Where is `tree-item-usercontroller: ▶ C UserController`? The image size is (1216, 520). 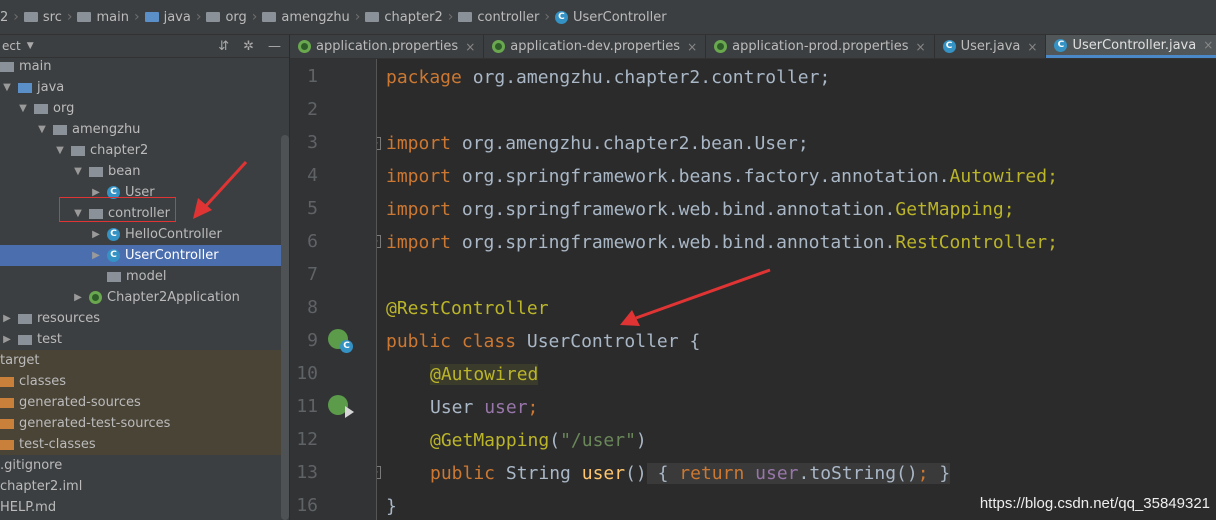 tree-item-usercontroller: ▶ C UserController is located at coordinates (144, 255).